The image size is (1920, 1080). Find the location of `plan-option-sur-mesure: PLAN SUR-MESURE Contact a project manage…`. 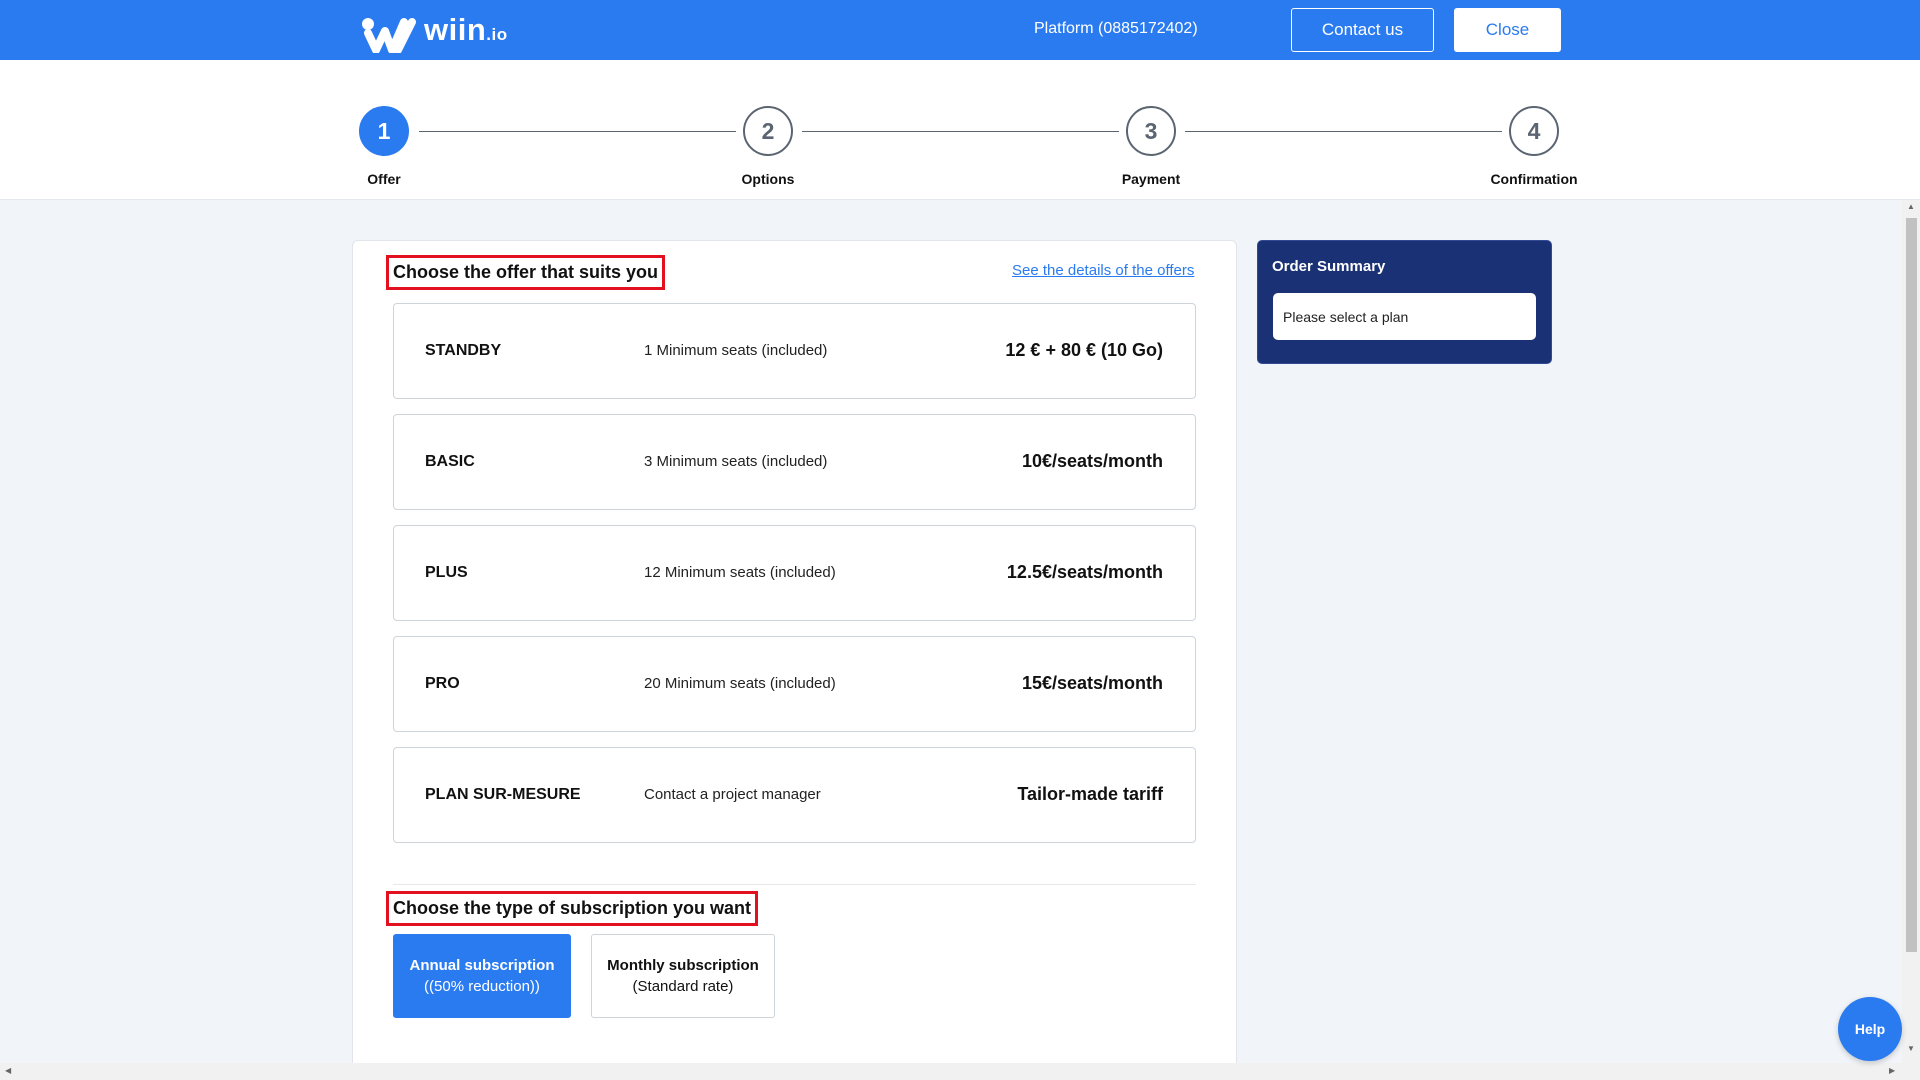

plan-option-sur-mesure: PLAN SUR-MESURE Contact a project manage… is located at coordinates (794, 795).